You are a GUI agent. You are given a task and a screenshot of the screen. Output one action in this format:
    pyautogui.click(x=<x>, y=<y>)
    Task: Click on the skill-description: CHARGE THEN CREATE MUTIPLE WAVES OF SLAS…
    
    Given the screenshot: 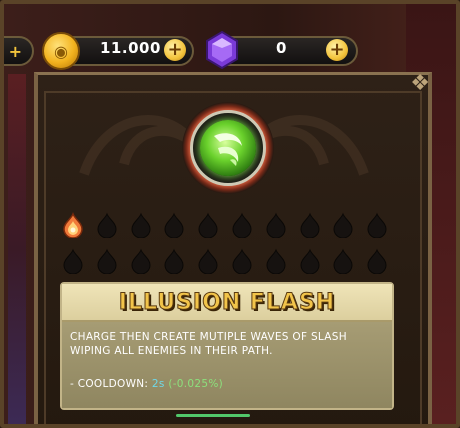 What is the action you would take?
    pyautogui.click(x=208, y=344)
    